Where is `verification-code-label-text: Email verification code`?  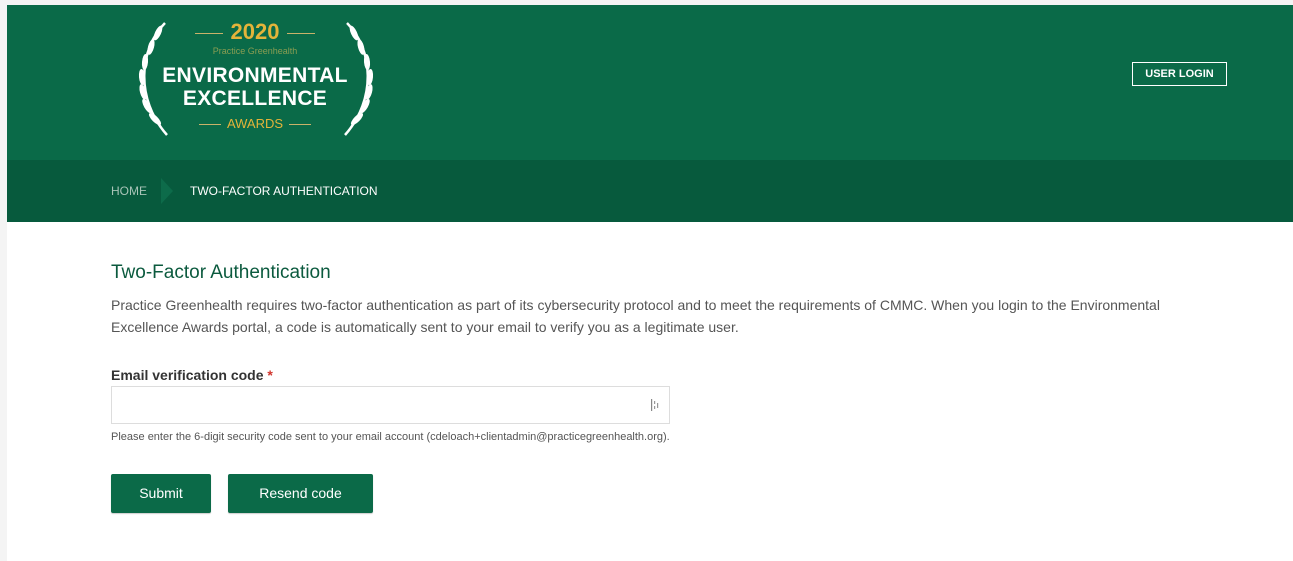
verification-code-label-text: Email verification code is located at coordinates (187, 375).